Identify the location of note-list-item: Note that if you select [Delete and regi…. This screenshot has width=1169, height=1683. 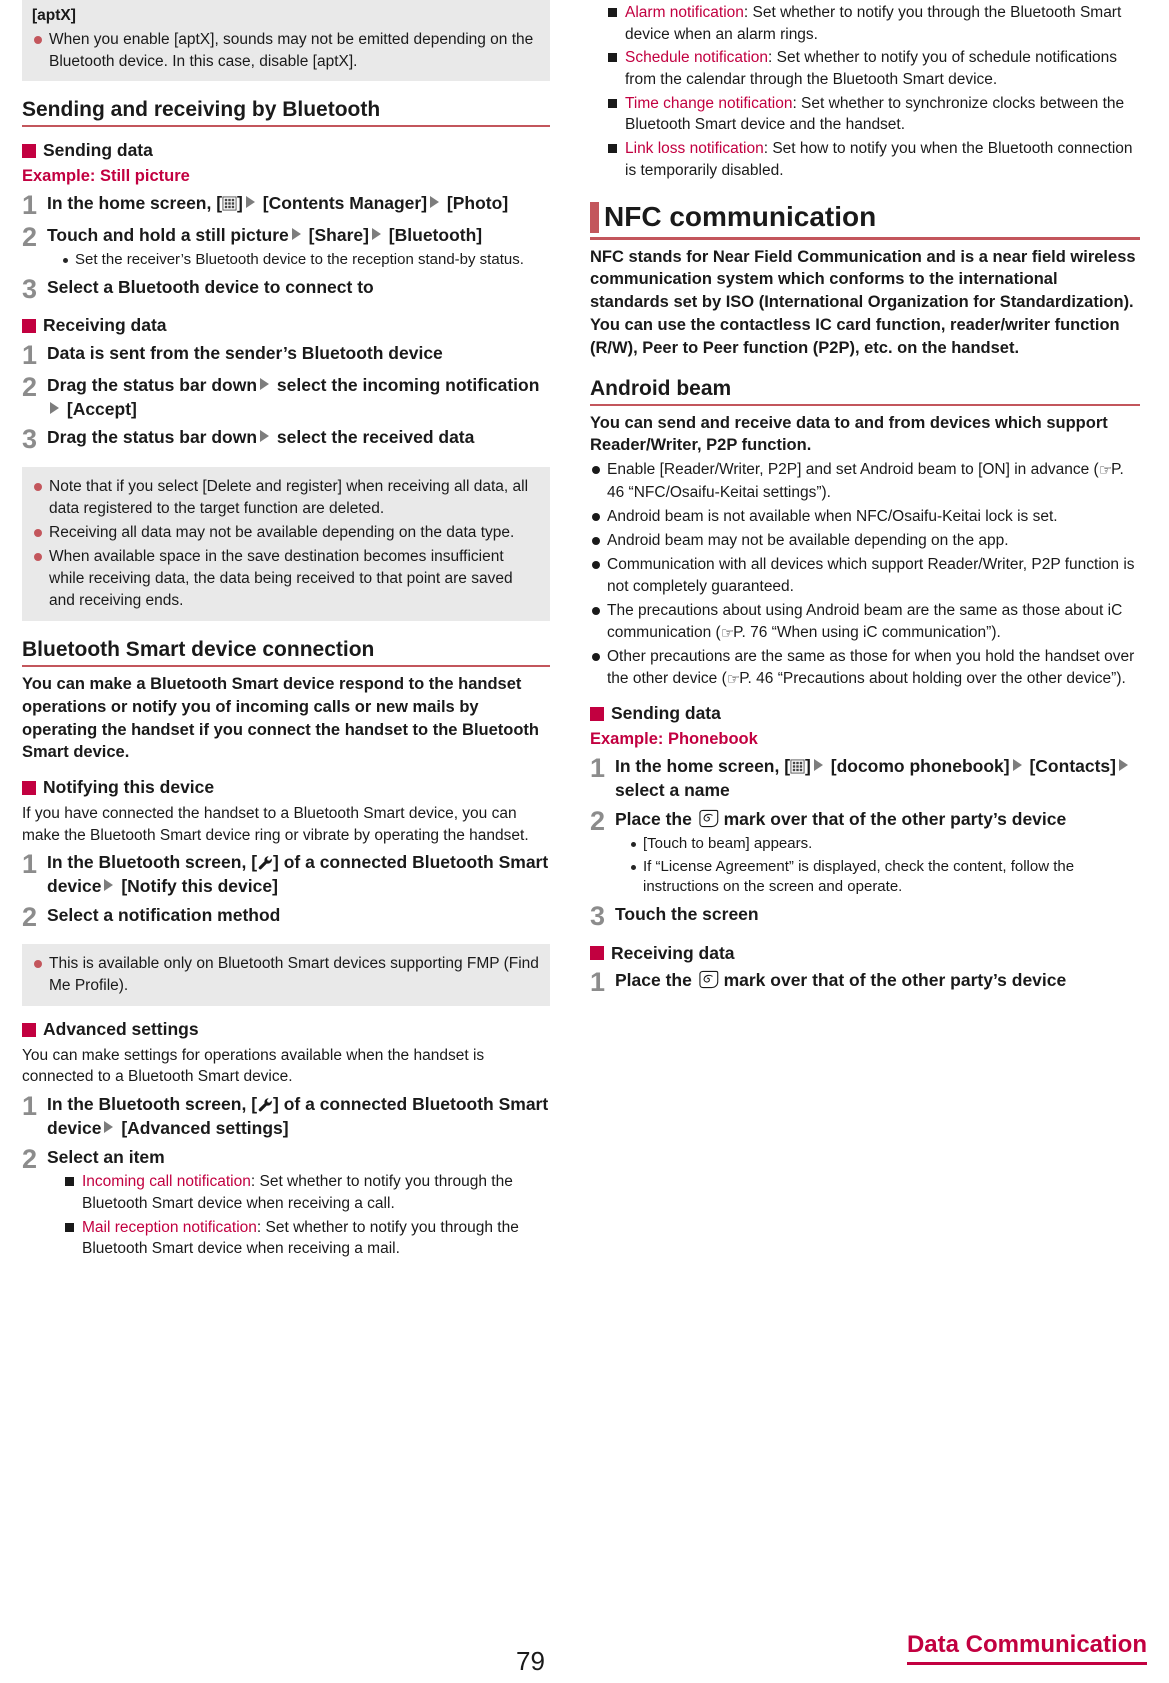
(286, 498).